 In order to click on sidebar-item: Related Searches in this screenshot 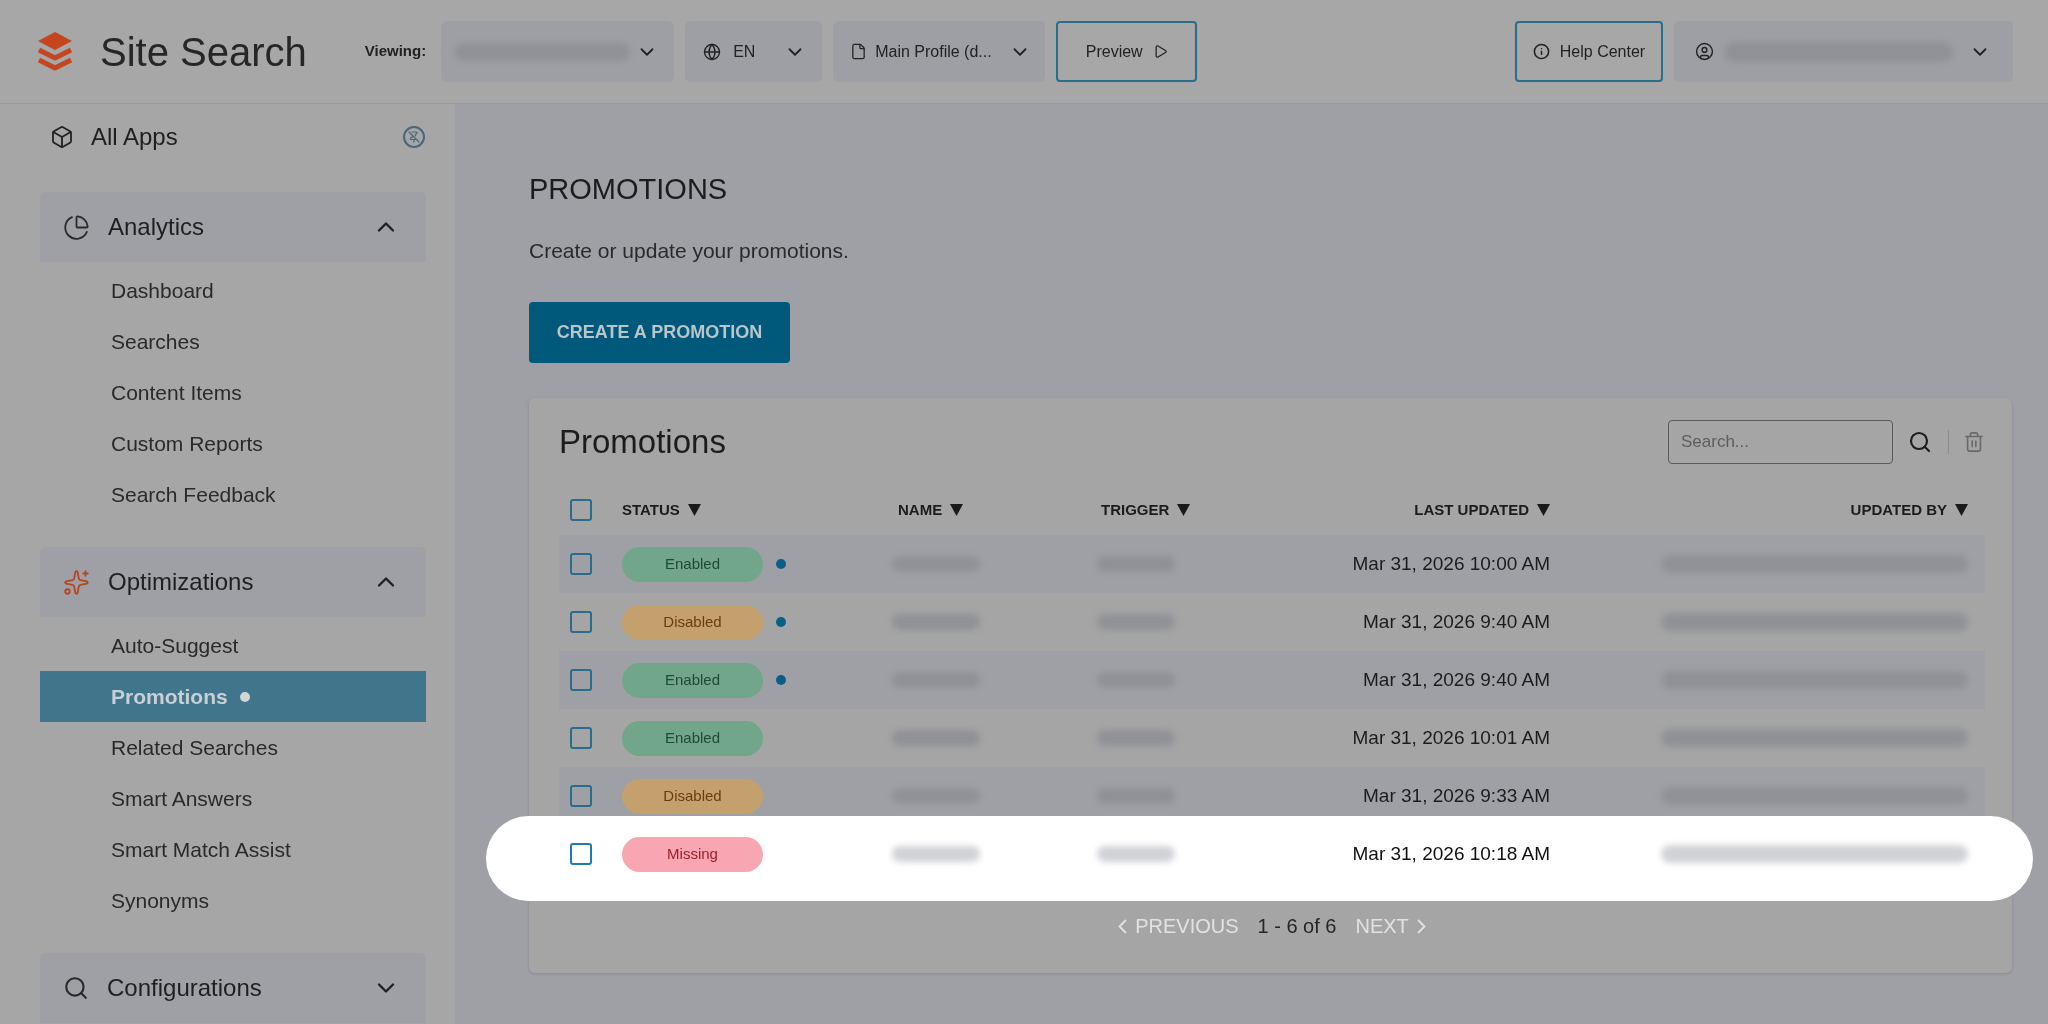, I will do `click(233, 747)`.